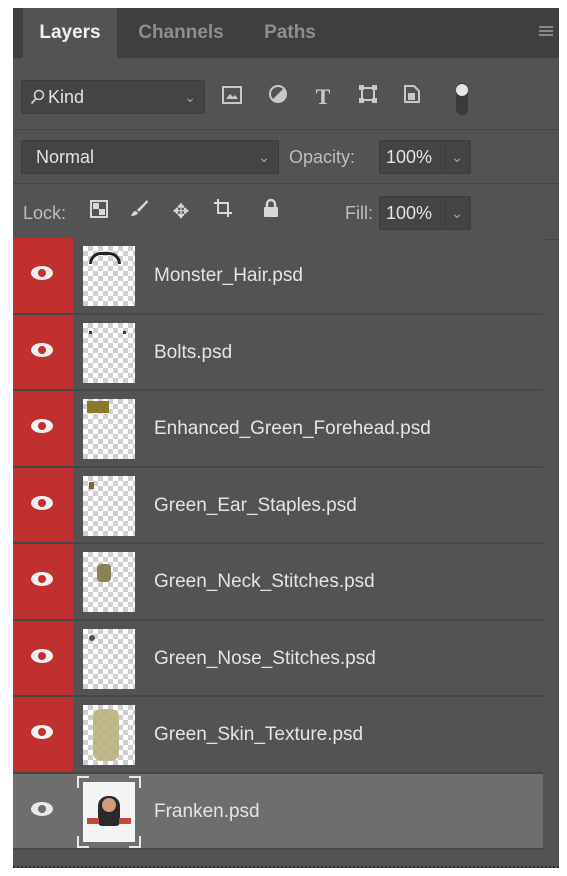 Image resolution: width=567 pixels, height=876 pixels. What do you see at coordinates (286, 212) in the screenshot?
I see `lock-row: Lock: ✥ Fill: 100% ⌄` at bounding box center [286, 212].